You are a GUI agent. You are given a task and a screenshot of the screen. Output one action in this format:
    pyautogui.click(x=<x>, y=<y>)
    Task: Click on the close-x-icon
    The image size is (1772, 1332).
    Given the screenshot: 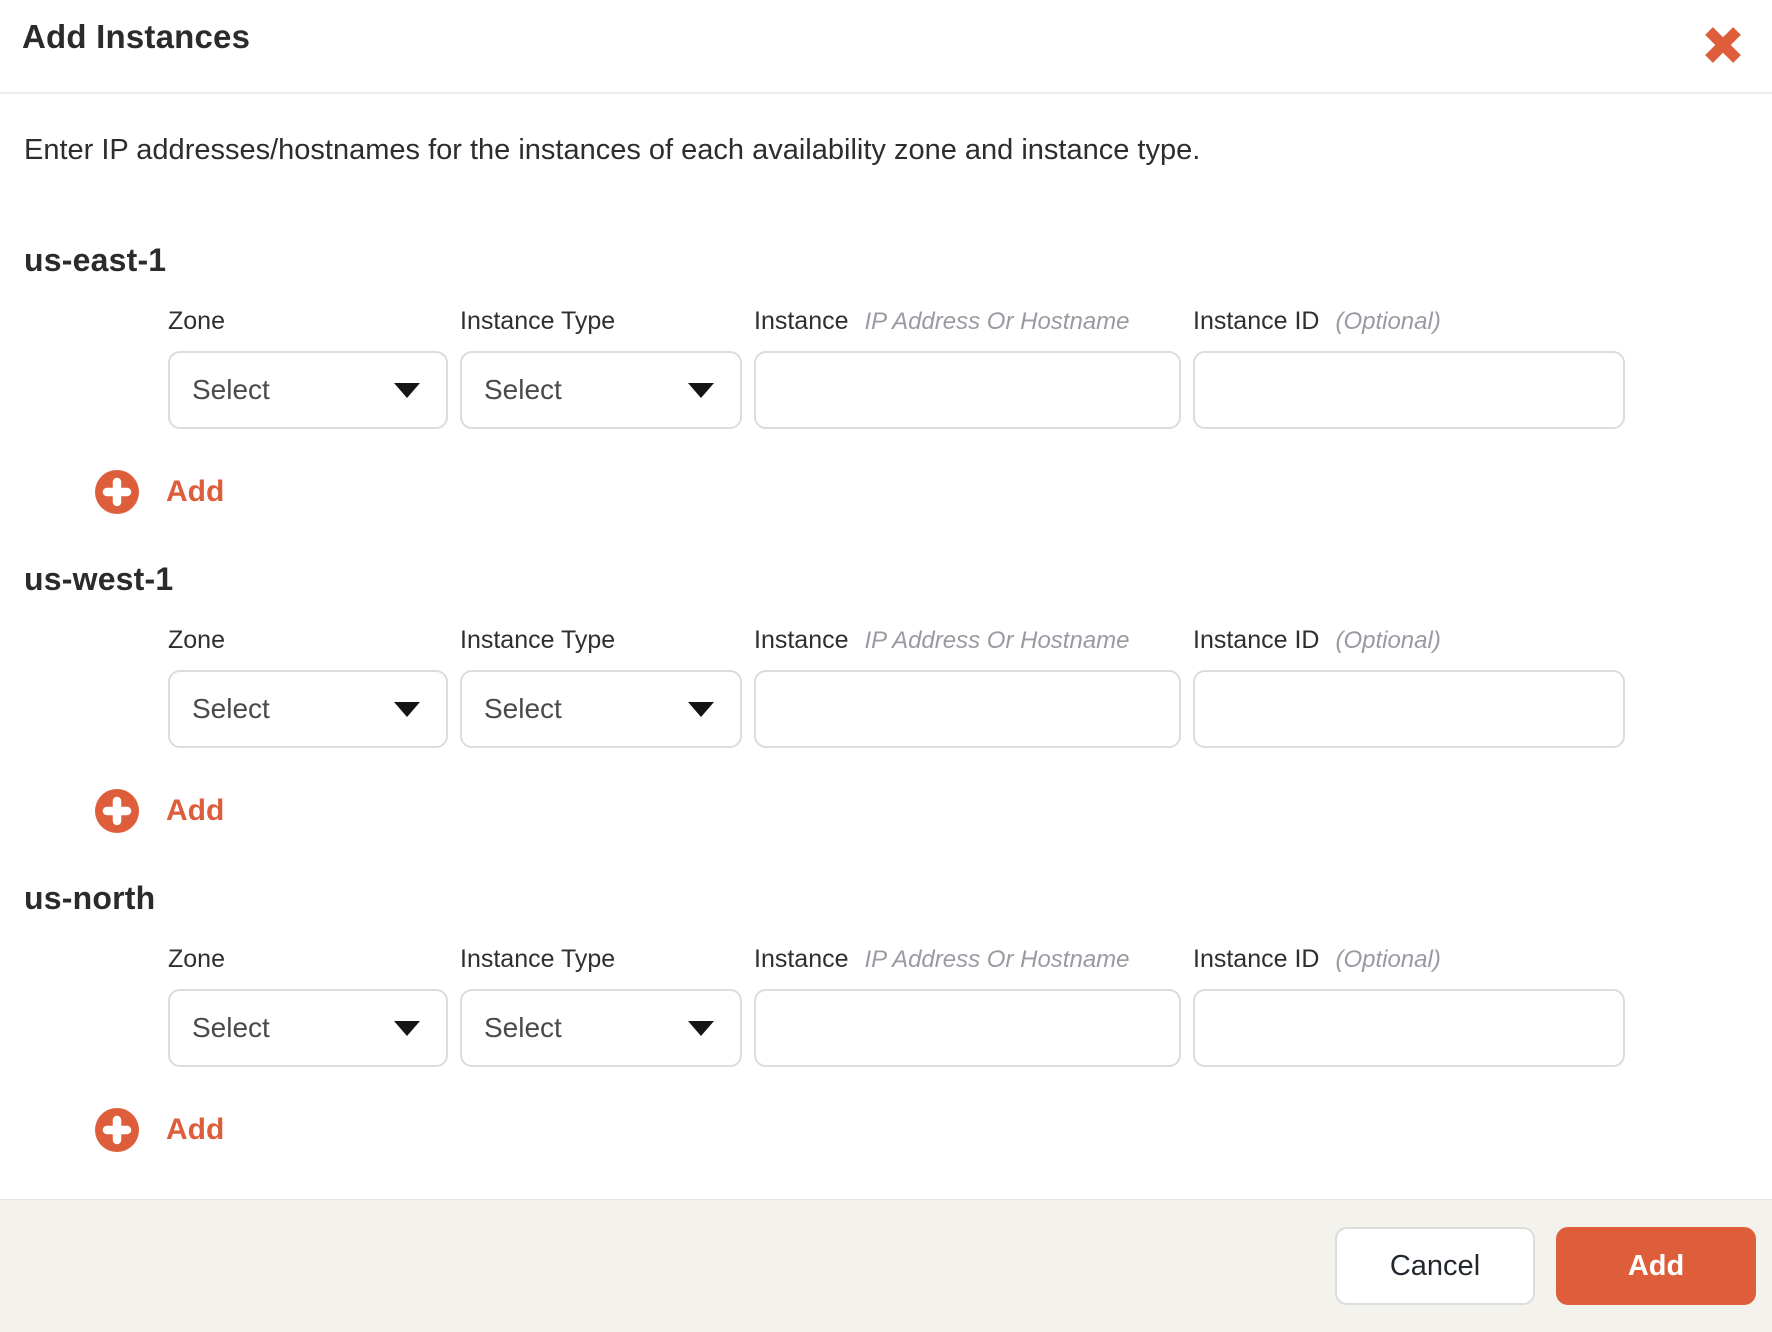 What is the action you would take?
    pyautogui.click(x=1723, y=45)
    